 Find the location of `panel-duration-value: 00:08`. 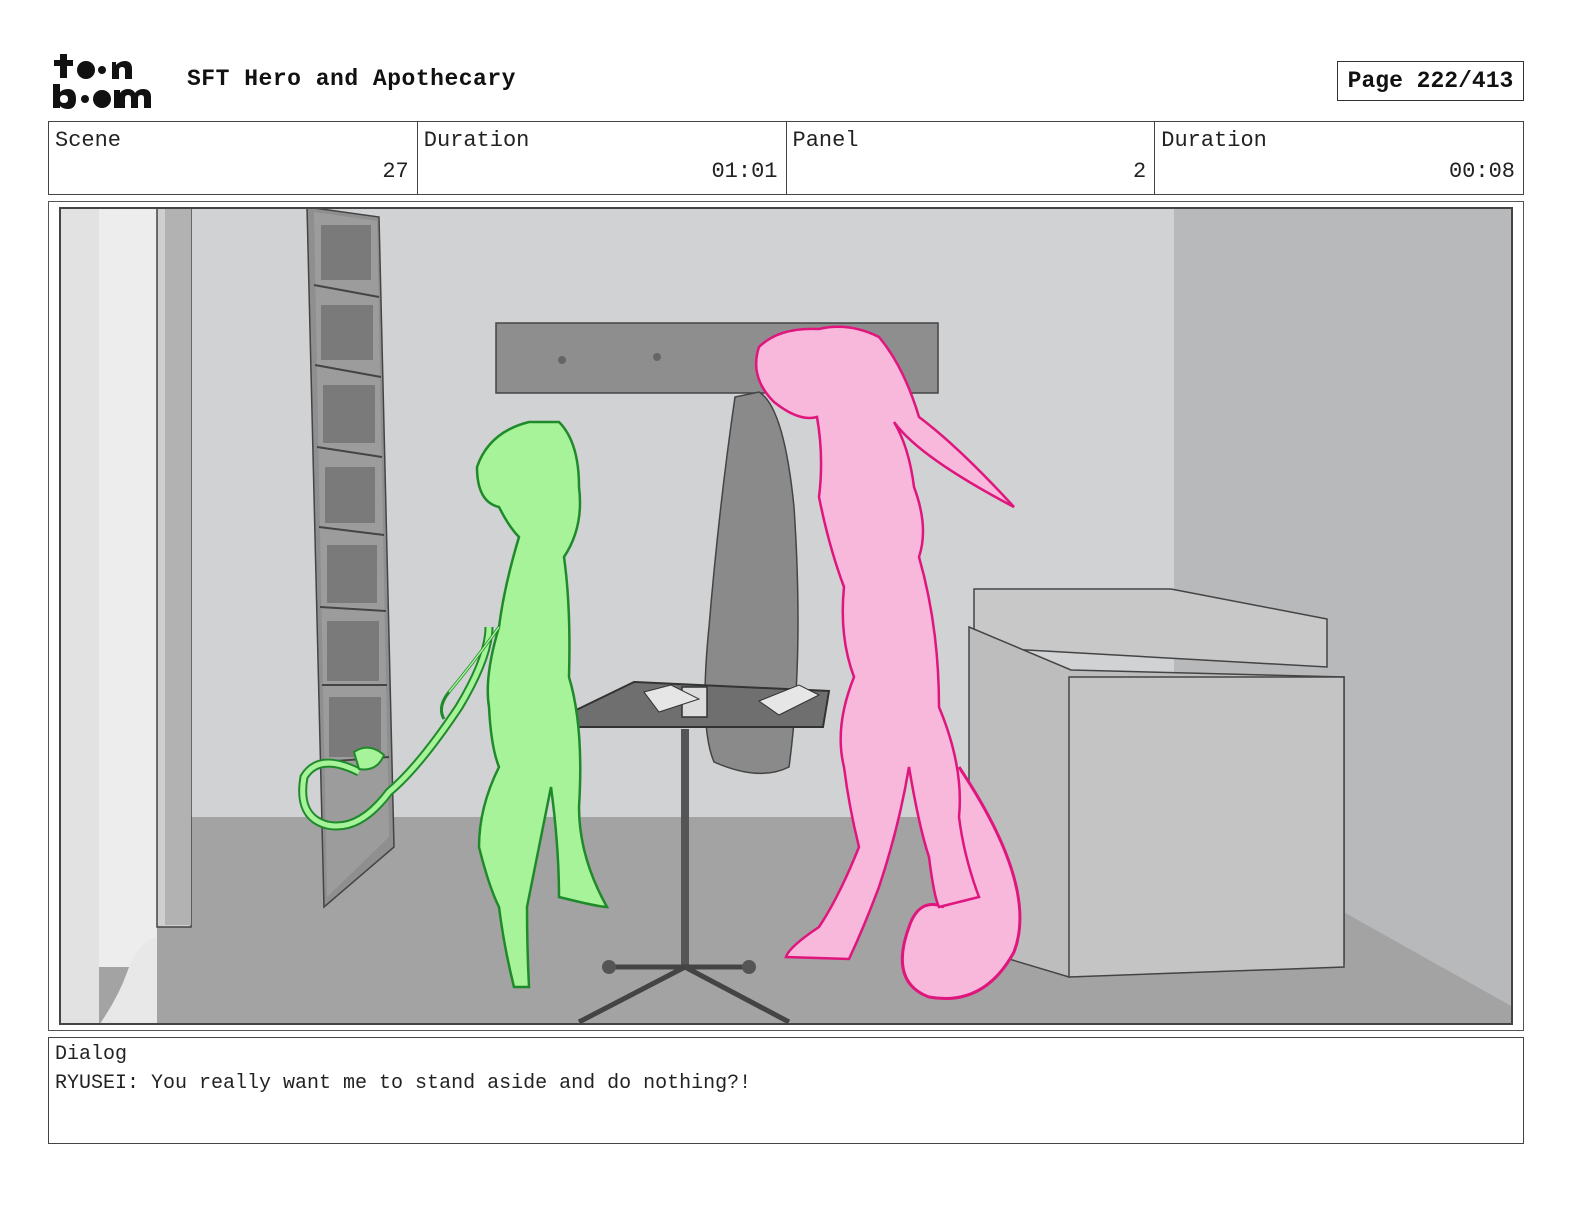

panel-duration-value: 00:08 is located at coordinates (1481, 171).